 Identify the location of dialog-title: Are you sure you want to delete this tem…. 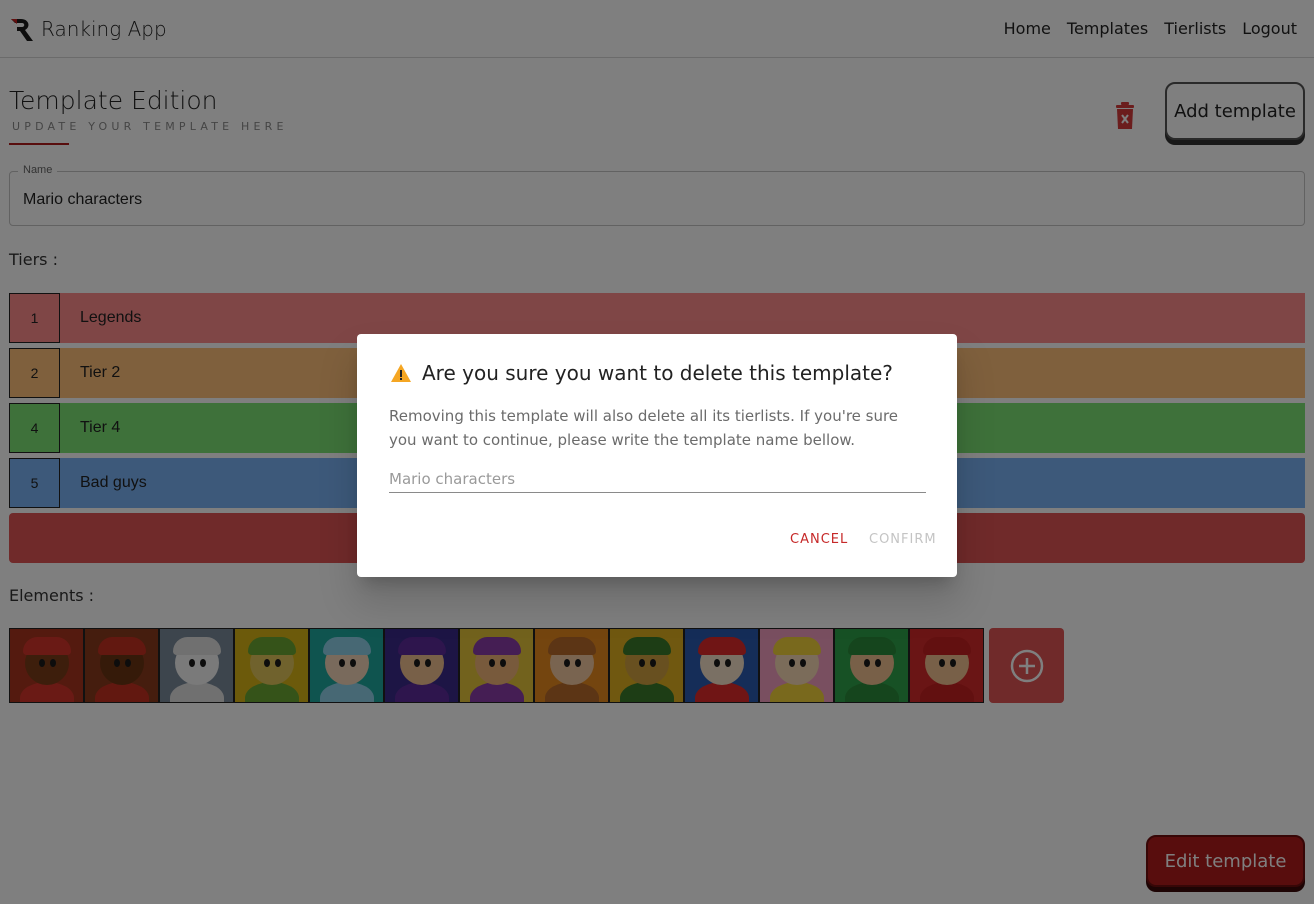
(657, 373).